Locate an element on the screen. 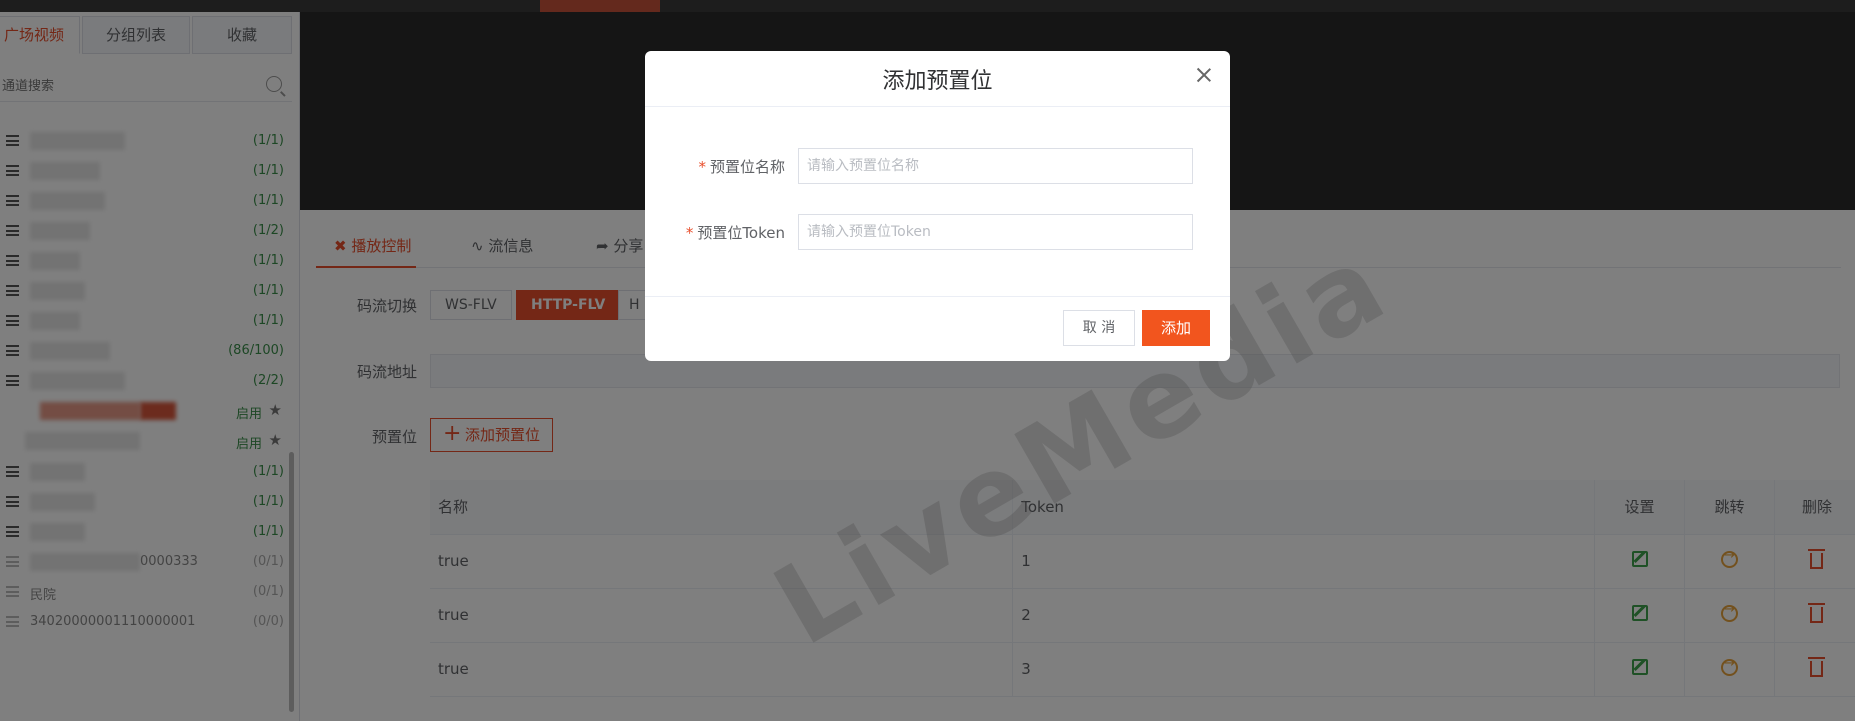  add-preset-dialog: 添加预置位 *预置位名称 *预置位Token 取 消 添加 is located at coordinates (937, 206).